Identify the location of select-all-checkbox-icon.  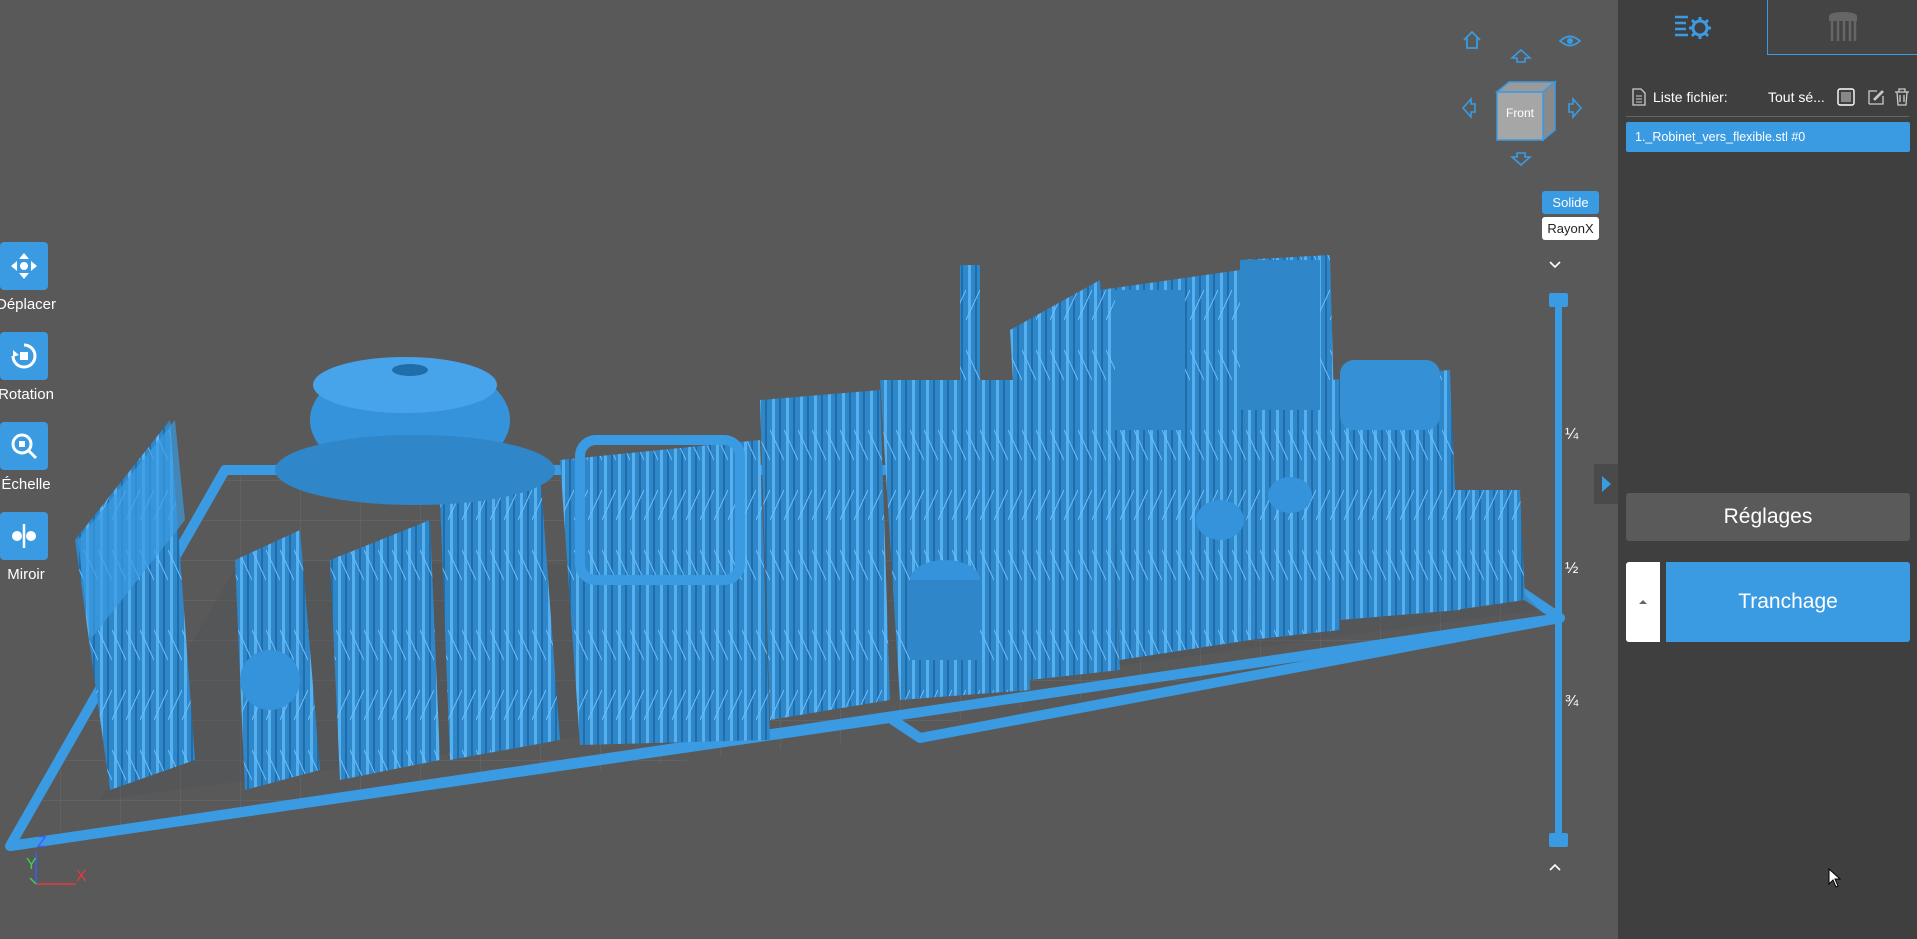
(1846, 97).